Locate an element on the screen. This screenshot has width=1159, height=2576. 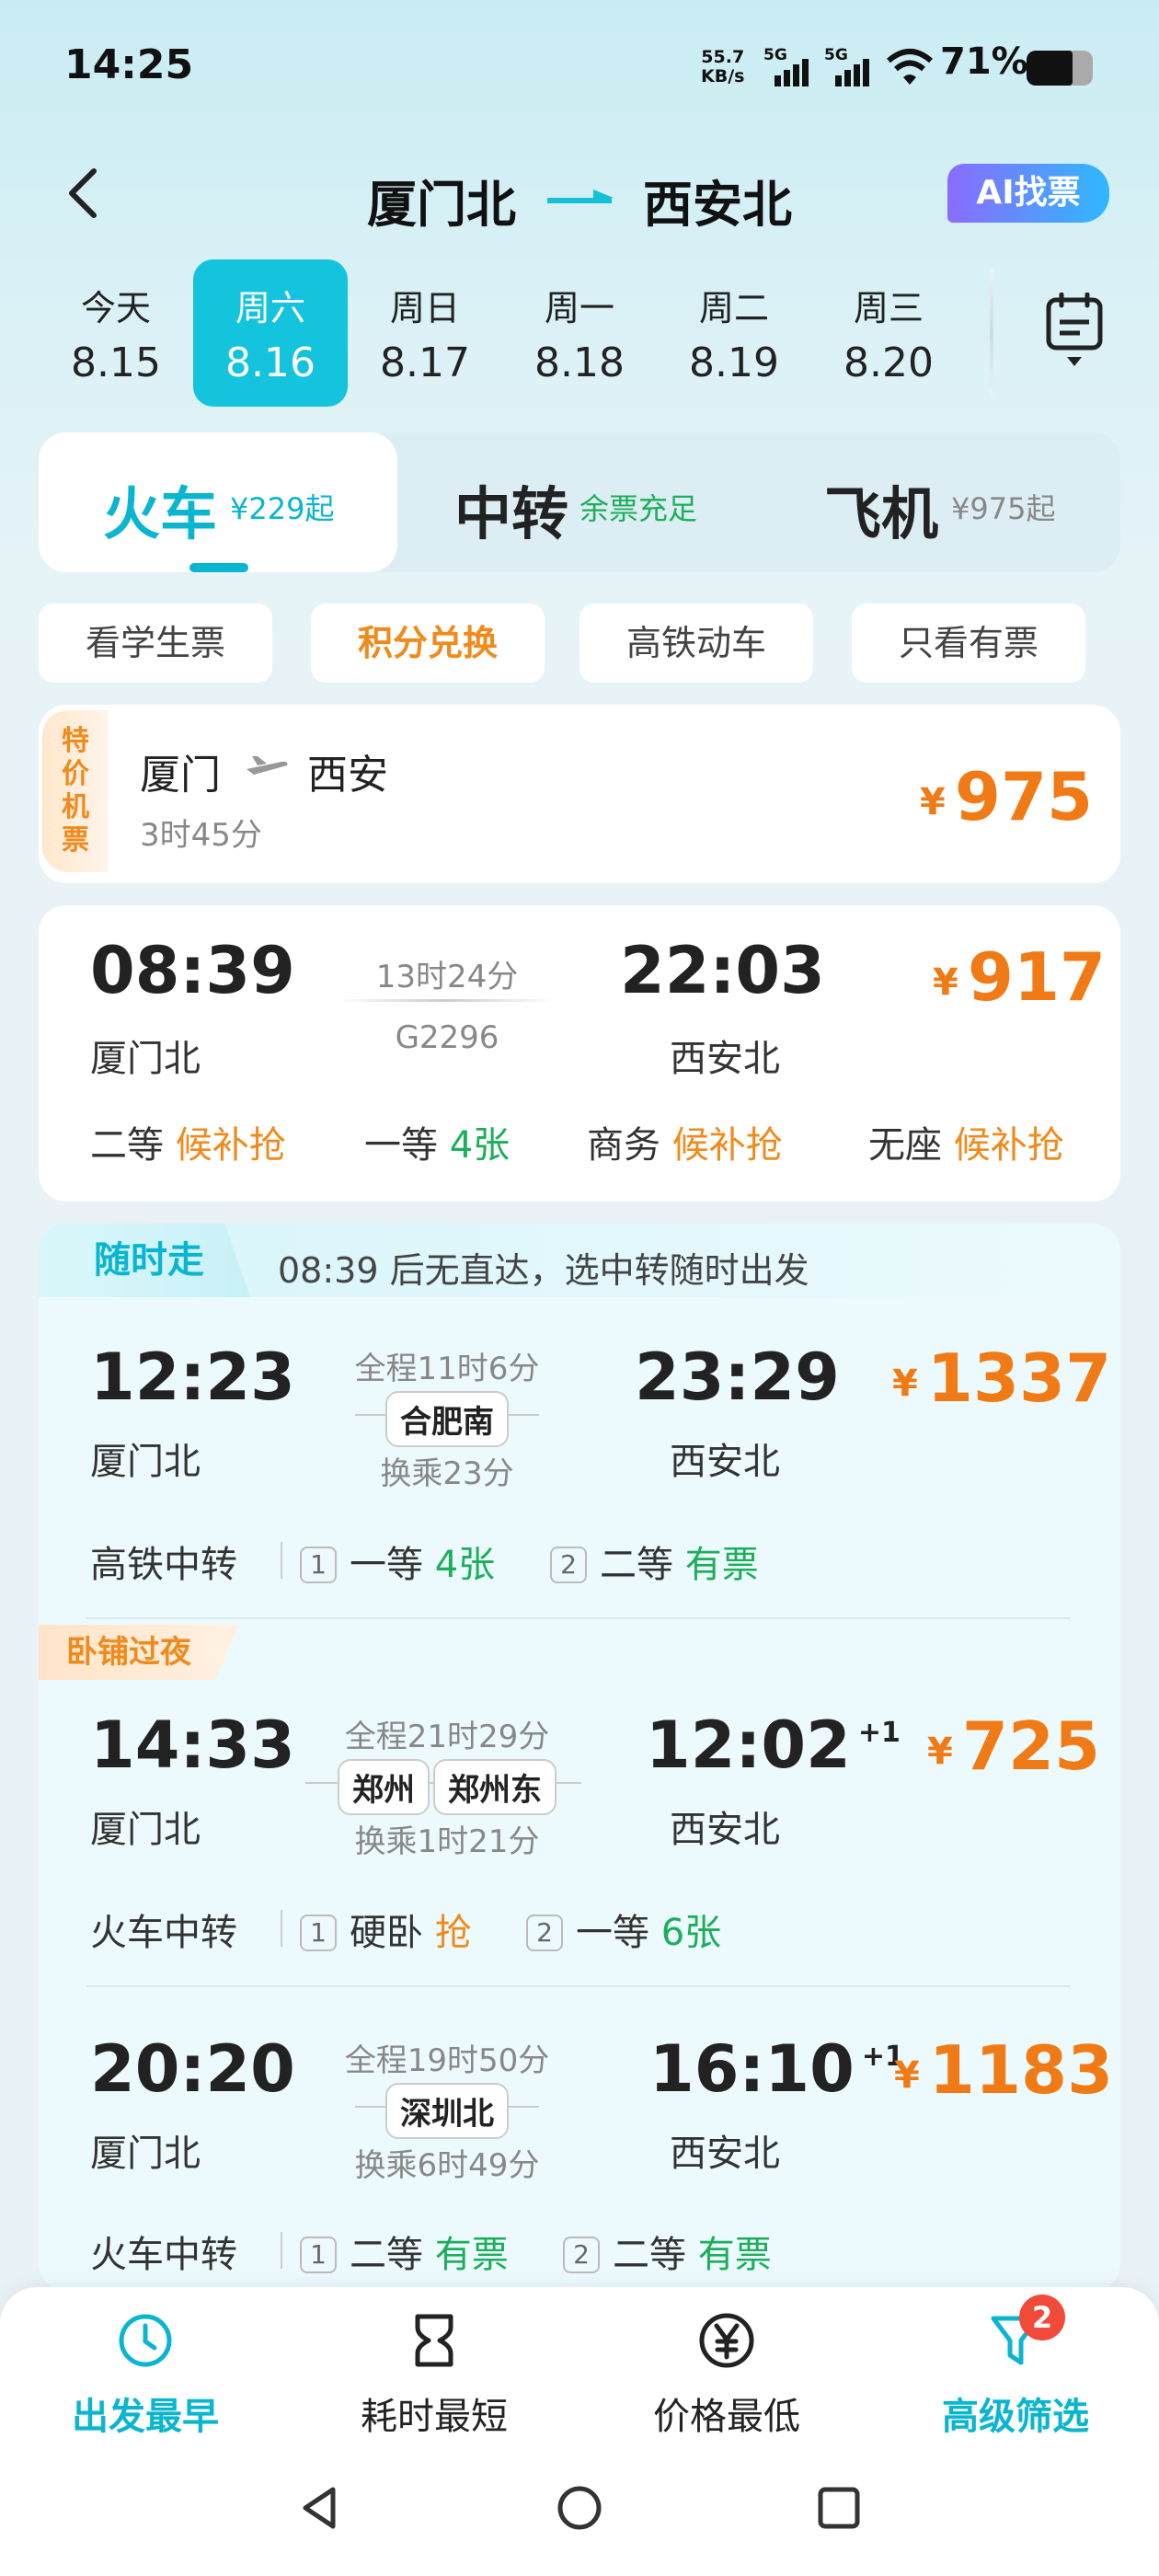
seat-business: 商务 候补抢 is located at coordinates (685, 1141).